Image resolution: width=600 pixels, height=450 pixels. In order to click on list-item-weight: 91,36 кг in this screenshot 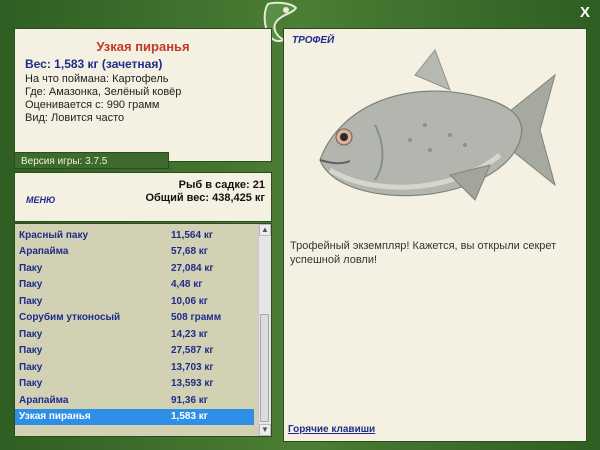, I will do `click(189, 400)`.